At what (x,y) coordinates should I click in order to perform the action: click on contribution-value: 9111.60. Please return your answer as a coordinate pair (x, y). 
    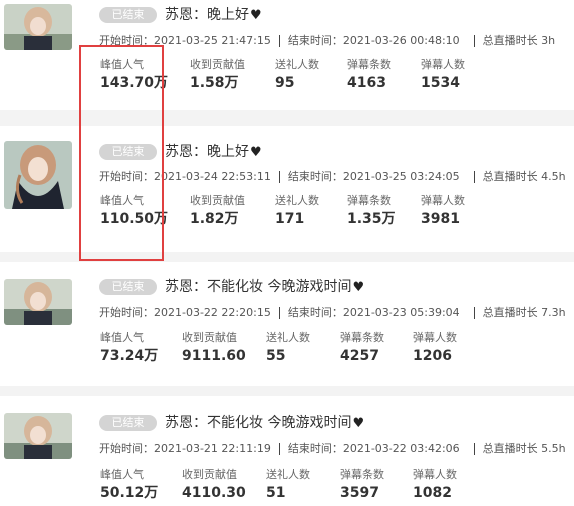
    Looking at the image, I should click on (214, 356).